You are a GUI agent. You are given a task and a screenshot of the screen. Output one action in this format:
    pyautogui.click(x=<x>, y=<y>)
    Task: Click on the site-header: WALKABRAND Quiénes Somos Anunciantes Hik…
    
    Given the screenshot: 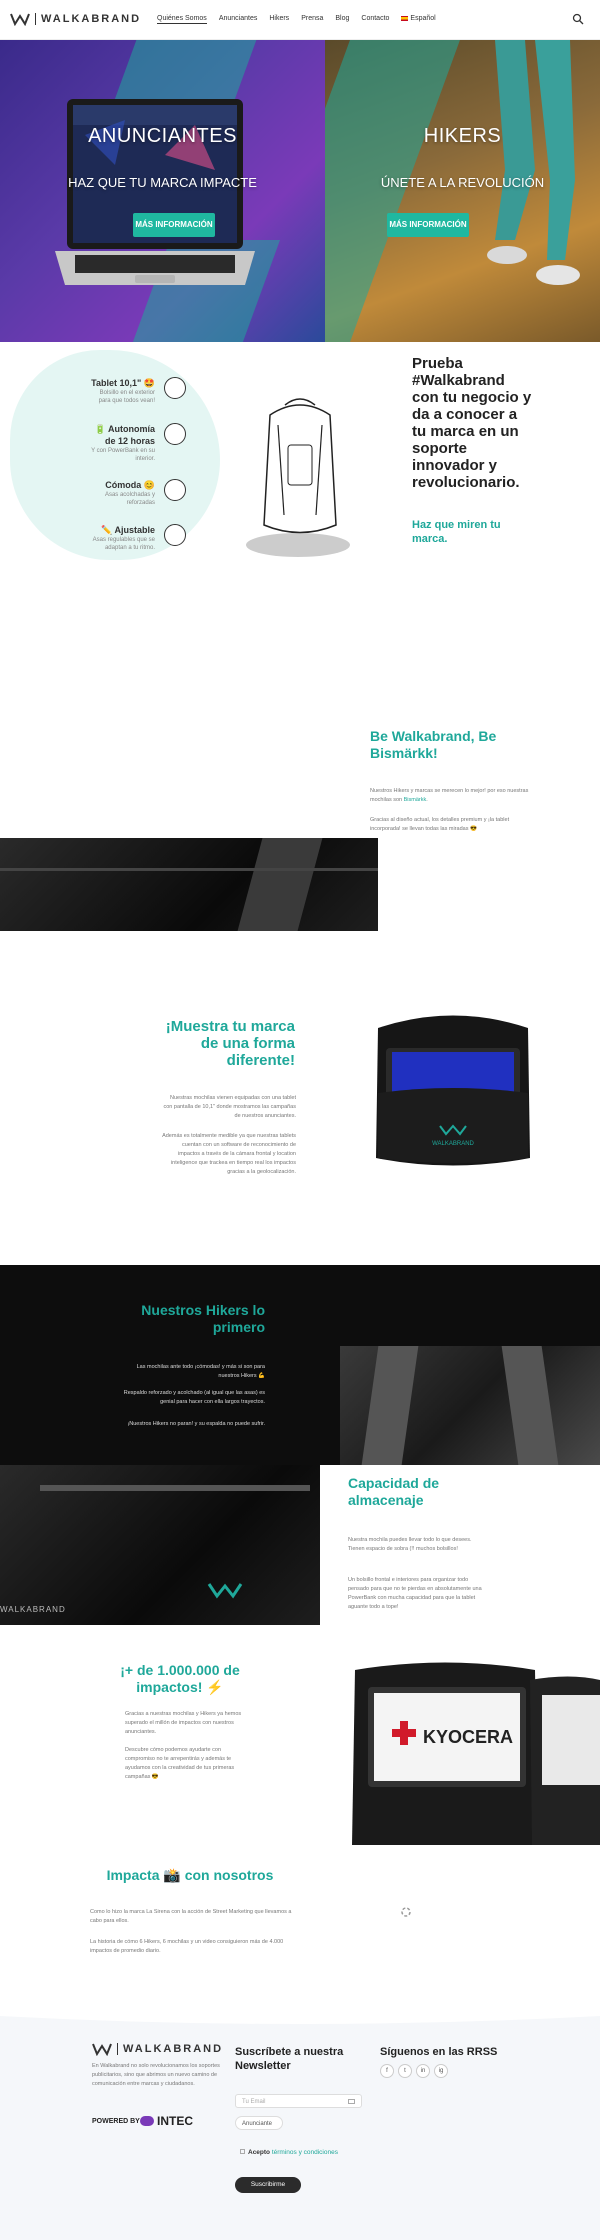 What is the action you would take?
    pyautogui.click(x=300, y=20)
    